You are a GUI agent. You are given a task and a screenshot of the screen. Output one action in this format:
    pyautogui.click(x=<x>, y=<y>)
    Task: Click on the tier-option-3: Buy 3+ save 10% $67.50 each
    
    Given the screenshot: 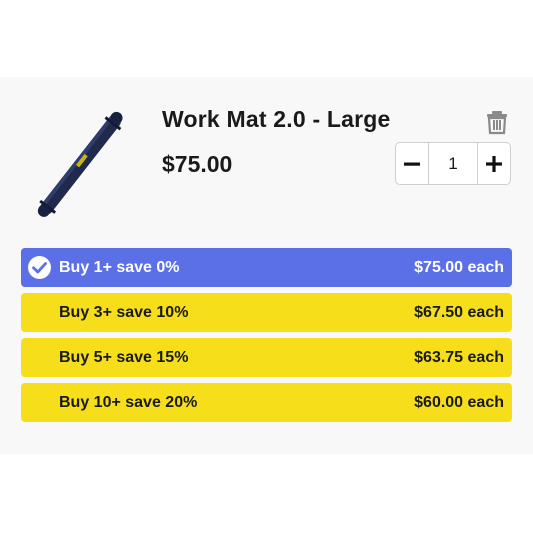 What is the action you would take?
    pyautogui.click(x=266, y=312)
    